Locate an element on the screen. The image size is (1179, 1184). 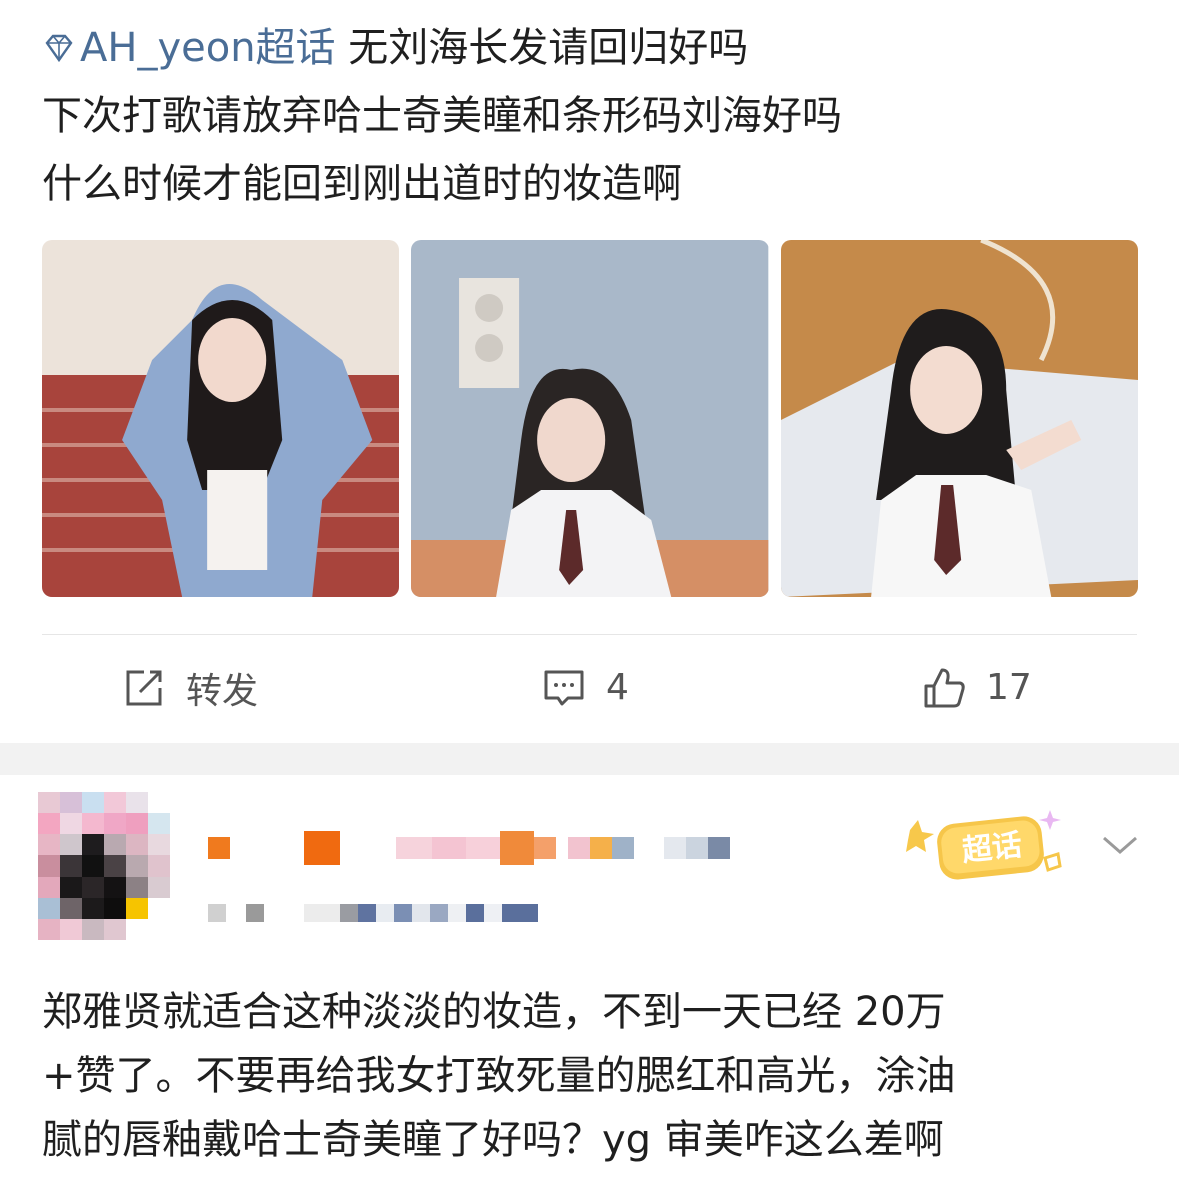
post-line-3: 什么时候才能回到刚出道时的妆造啊 is located at coordinates (362, 184).